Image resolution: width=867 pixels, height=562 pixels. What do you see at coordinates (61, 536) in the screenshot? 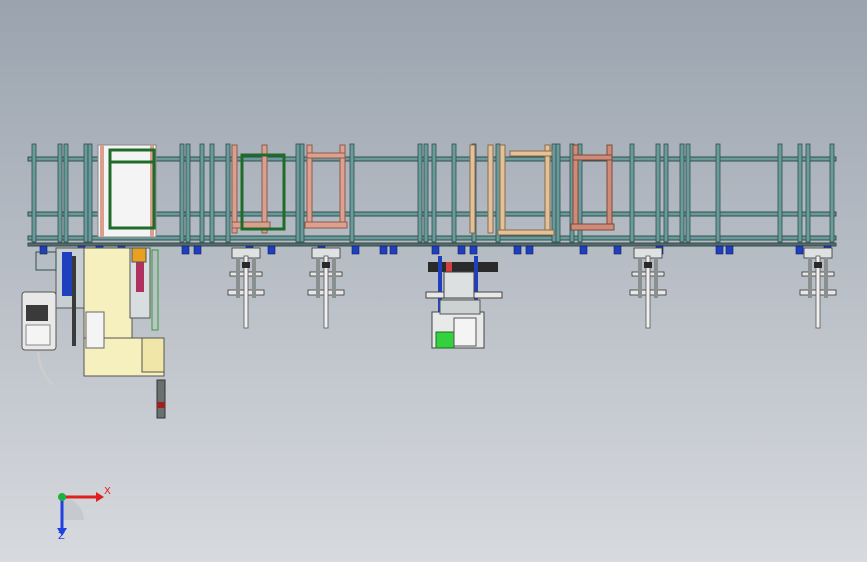
I see `z-axis-label: Z` at bounding box center [61, 536].